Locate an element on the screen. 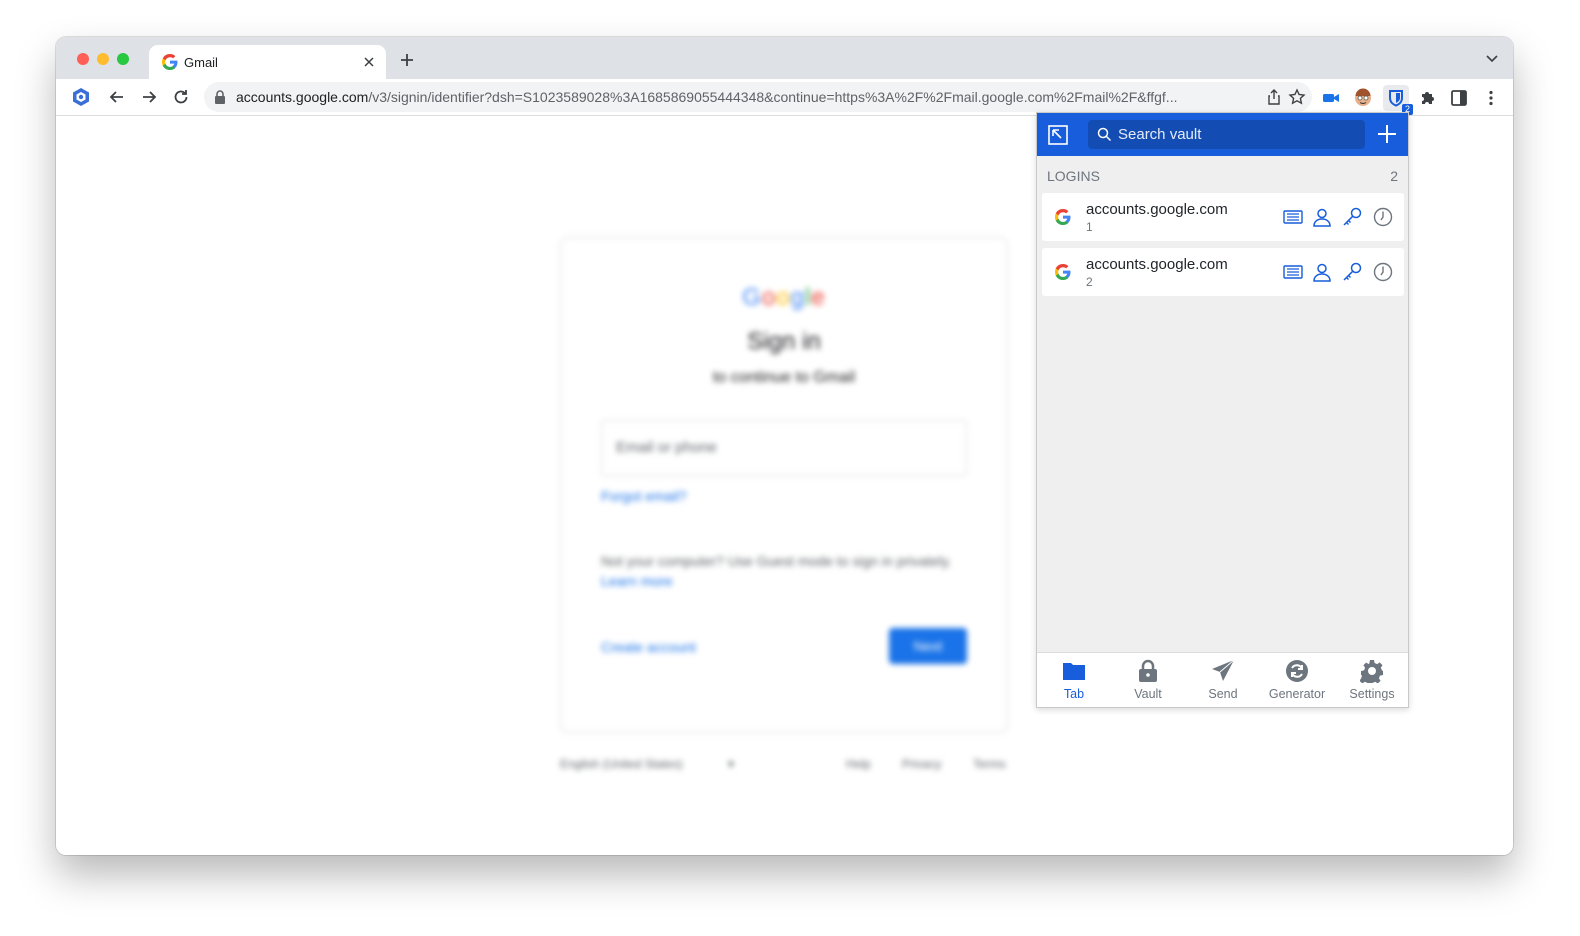 This screenshot has width=1580, height=936. email-field: Email or phone is located at coordinates (784, 448).